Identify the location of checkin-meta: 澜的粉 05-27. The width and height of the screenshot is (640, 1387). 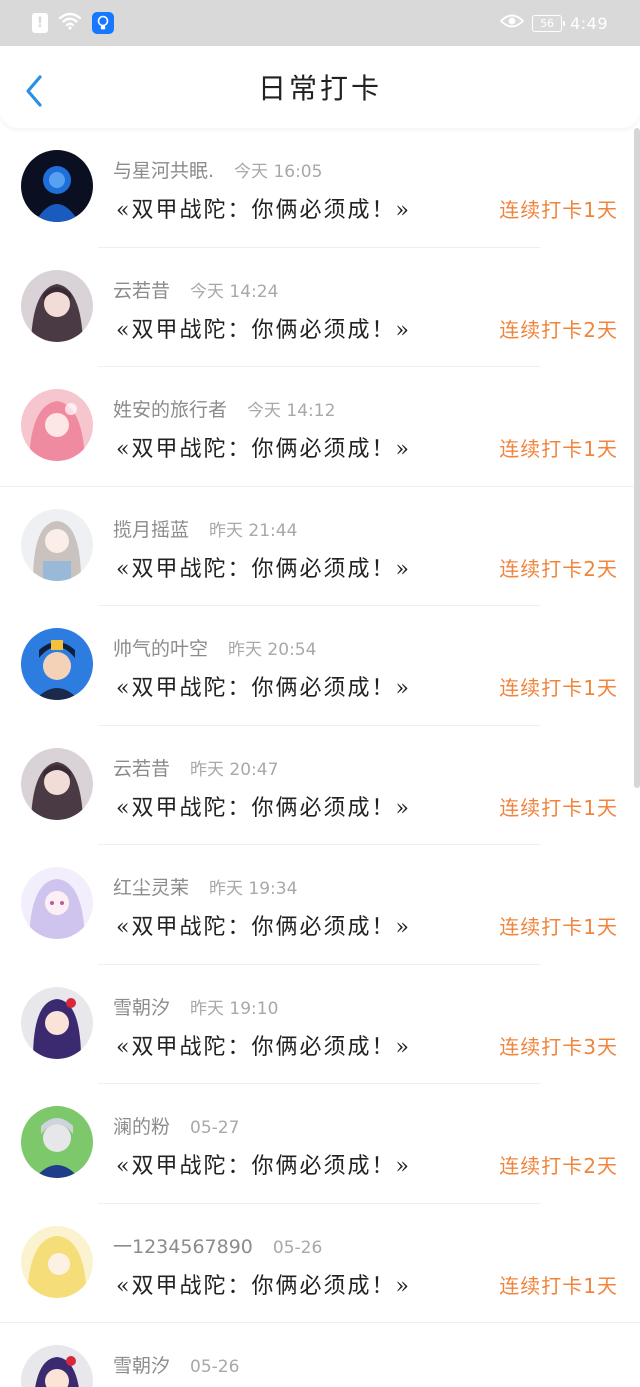
(176, 1125).